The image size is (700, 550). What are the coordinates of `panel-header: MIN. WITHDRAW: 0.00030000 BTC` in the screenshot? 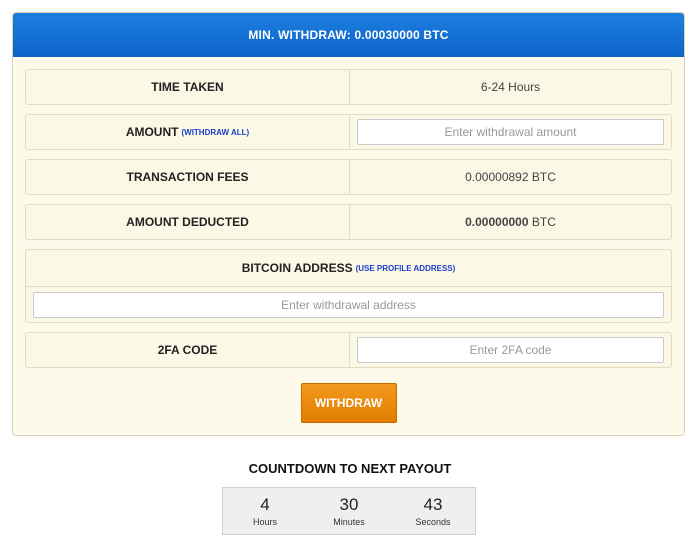 It's located at (348, 35).